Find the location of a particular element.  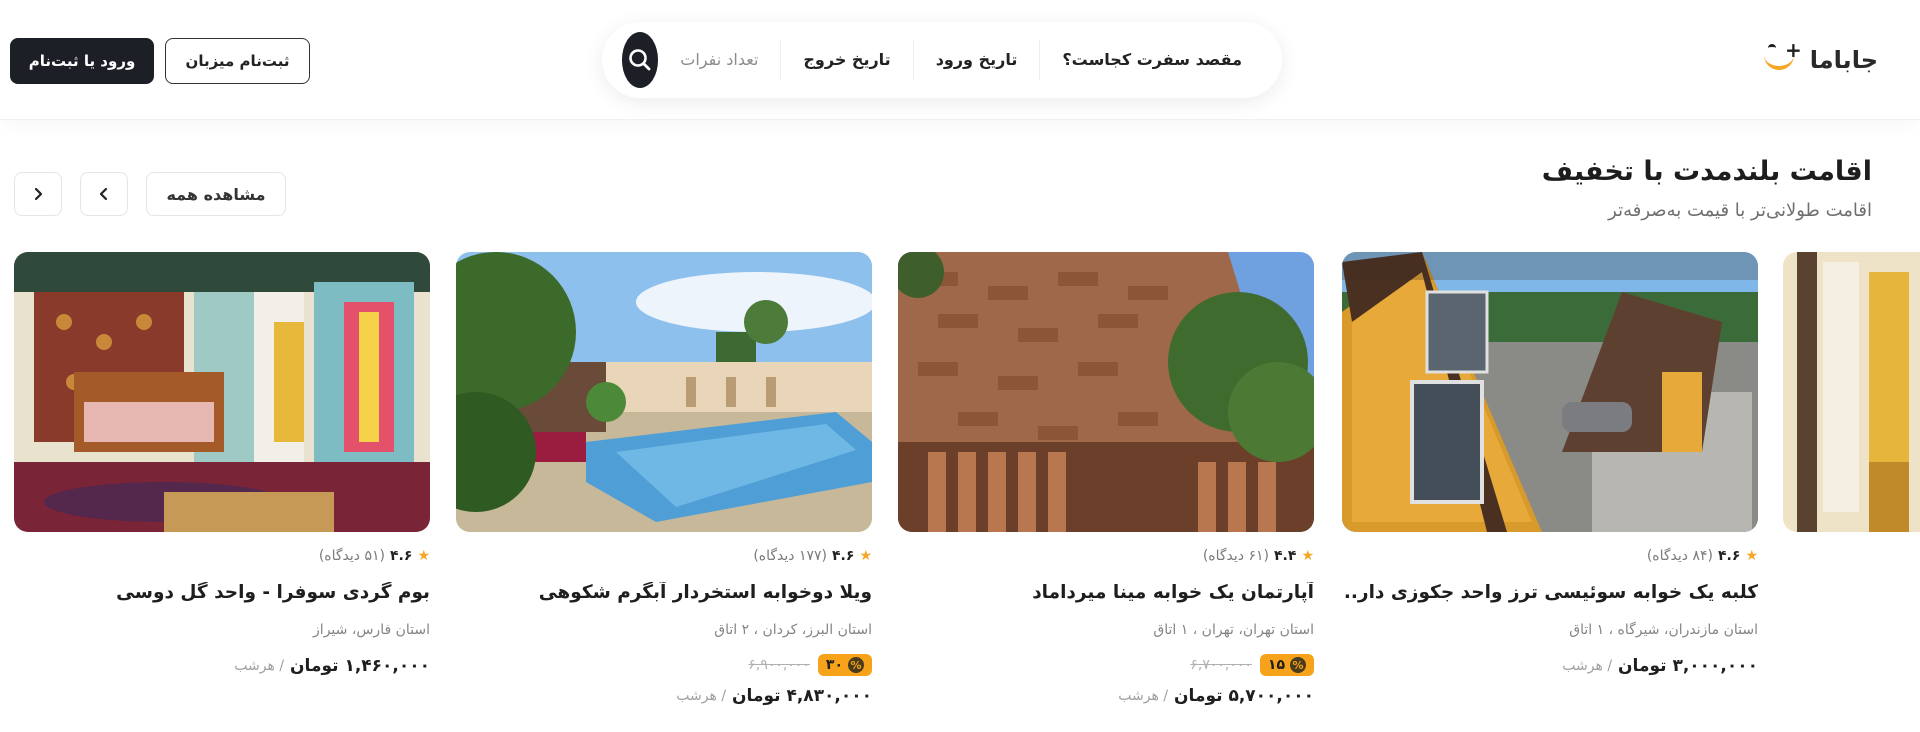

view-all-button: مشاهده همه is located at coordinates (216, 194).